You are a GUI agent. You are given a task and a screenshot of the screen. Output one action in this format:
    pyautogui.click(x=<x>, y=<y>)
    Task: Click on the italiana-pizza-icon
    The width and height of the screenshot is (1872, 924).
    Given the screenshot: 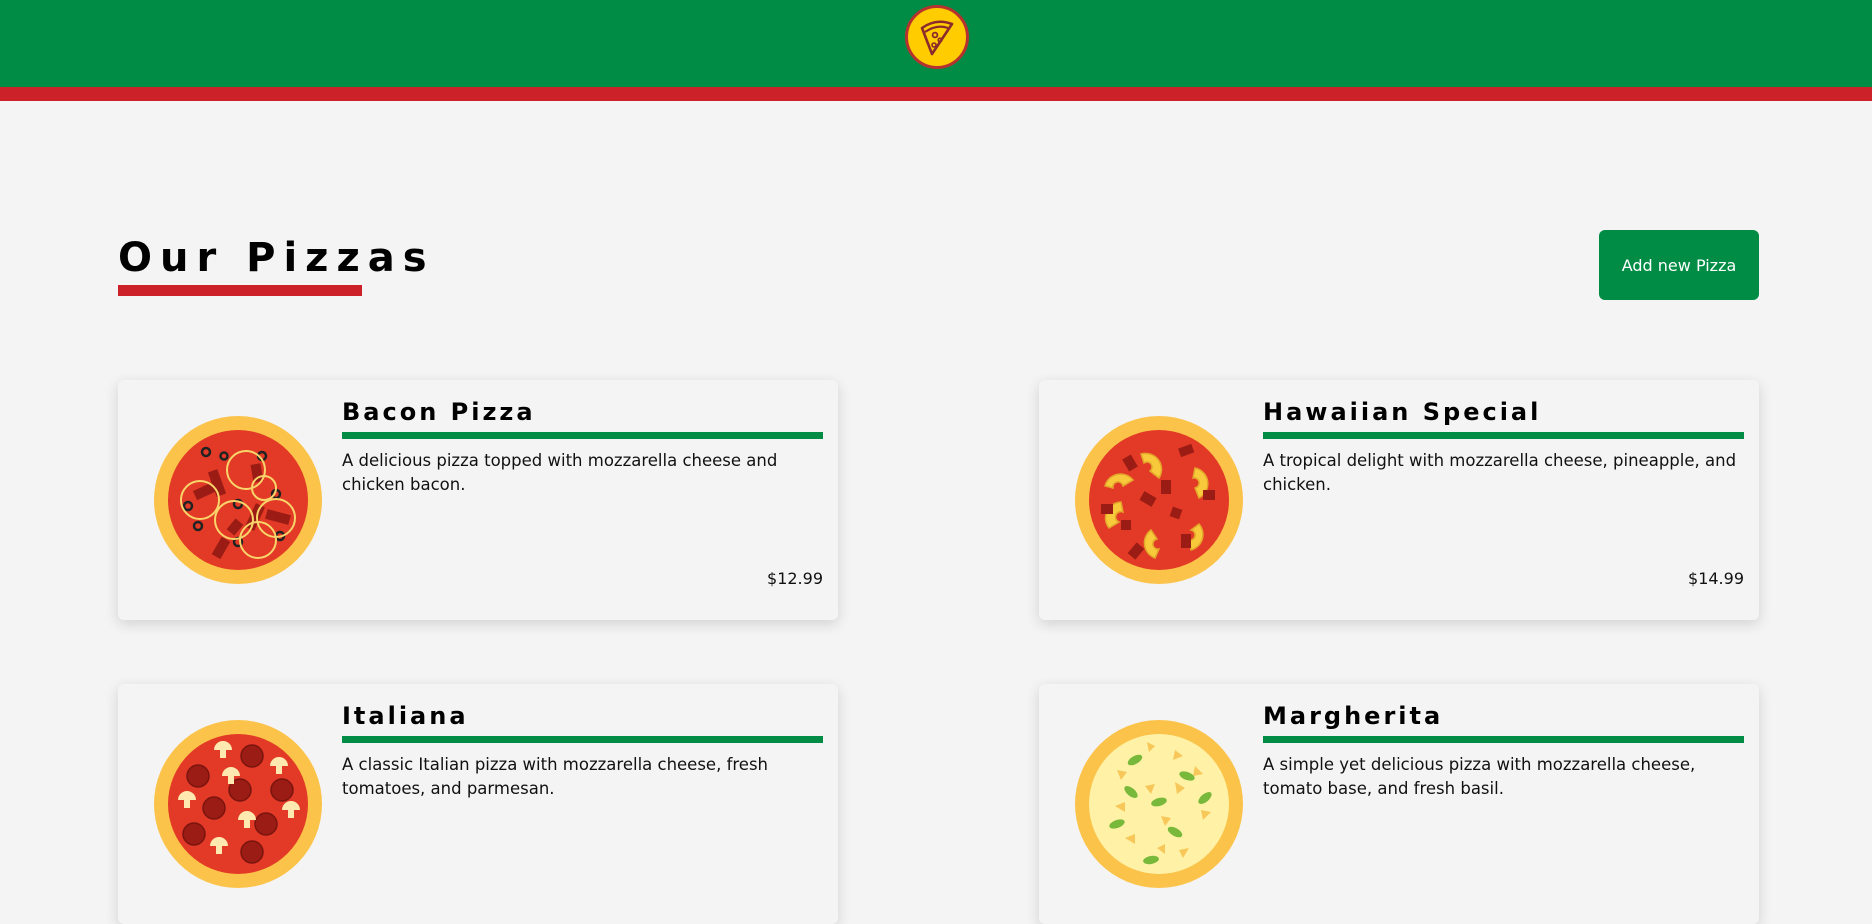 What is the action you would take?
    pyautogui.click(x=238, y=804)
    